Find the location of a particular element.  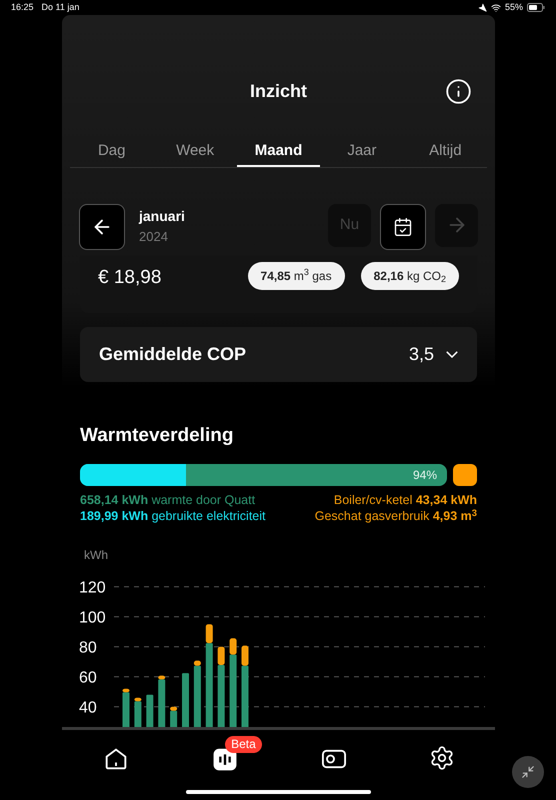

axis-tick-label: 60 is located at coordinates (88, 679).